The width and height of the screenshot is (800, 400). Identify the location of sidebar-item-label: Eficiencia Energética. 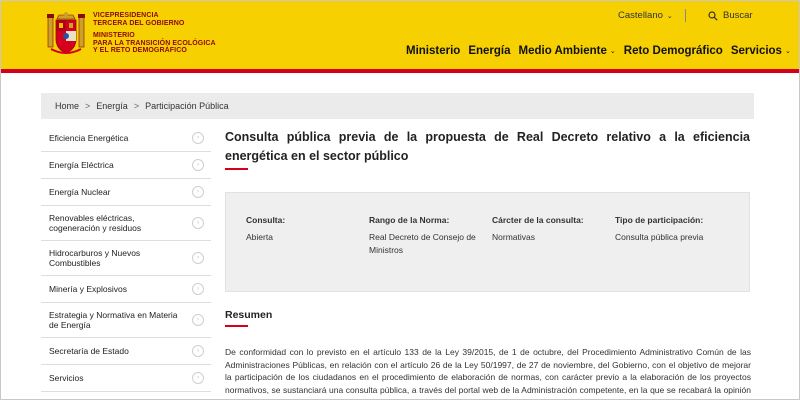
(89, 138).